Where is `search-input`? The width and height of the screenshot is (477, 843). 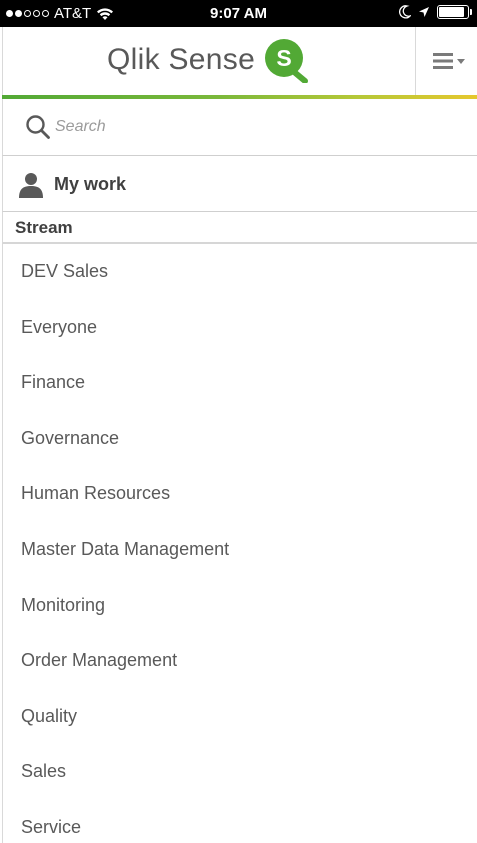 search-input is located at coordinates (245, 127).